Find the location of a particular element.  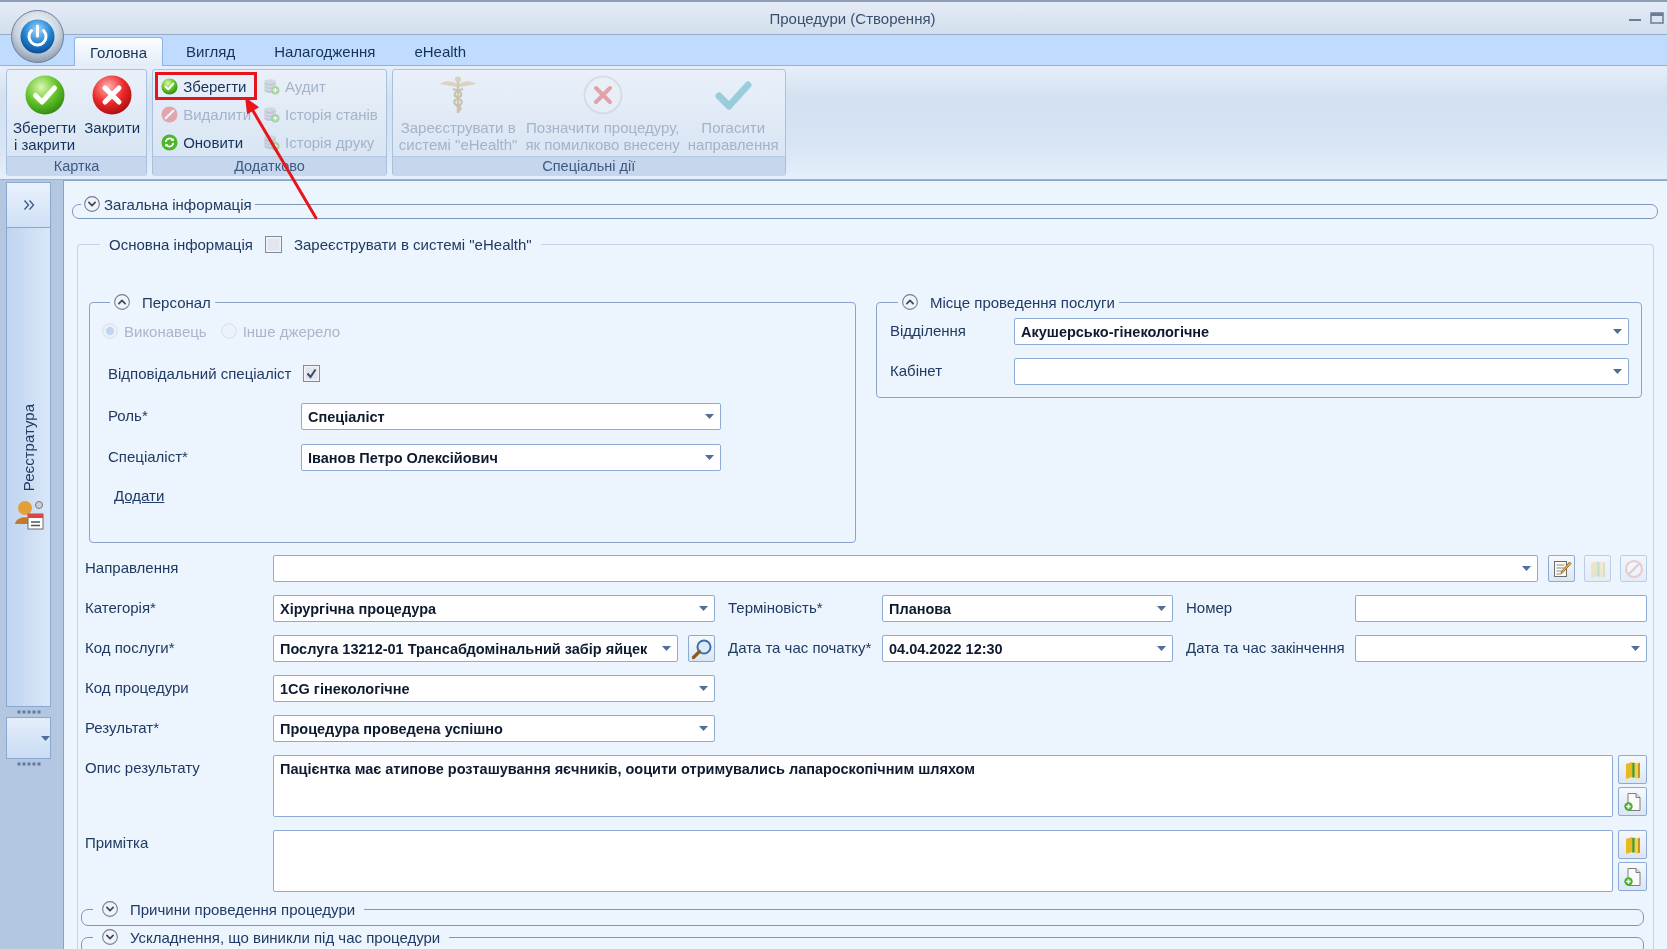

add-link: Додати is located at coordinates (139, 495).